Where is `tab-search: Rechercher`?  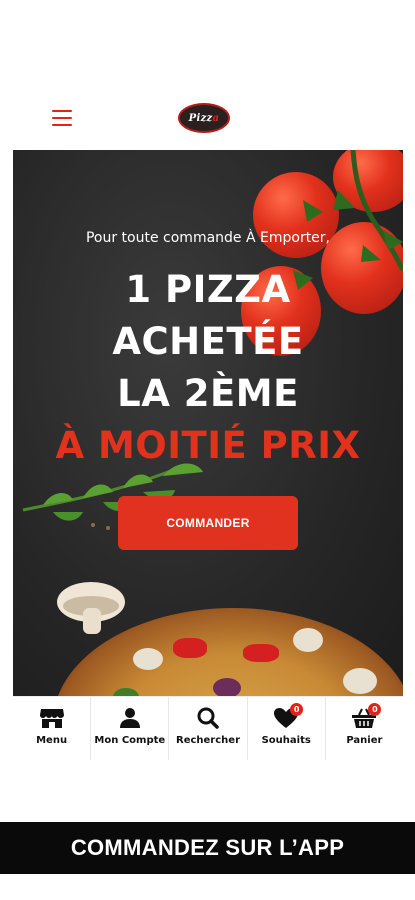 tab-search: Rechercher is located at coordinates (208, 728).